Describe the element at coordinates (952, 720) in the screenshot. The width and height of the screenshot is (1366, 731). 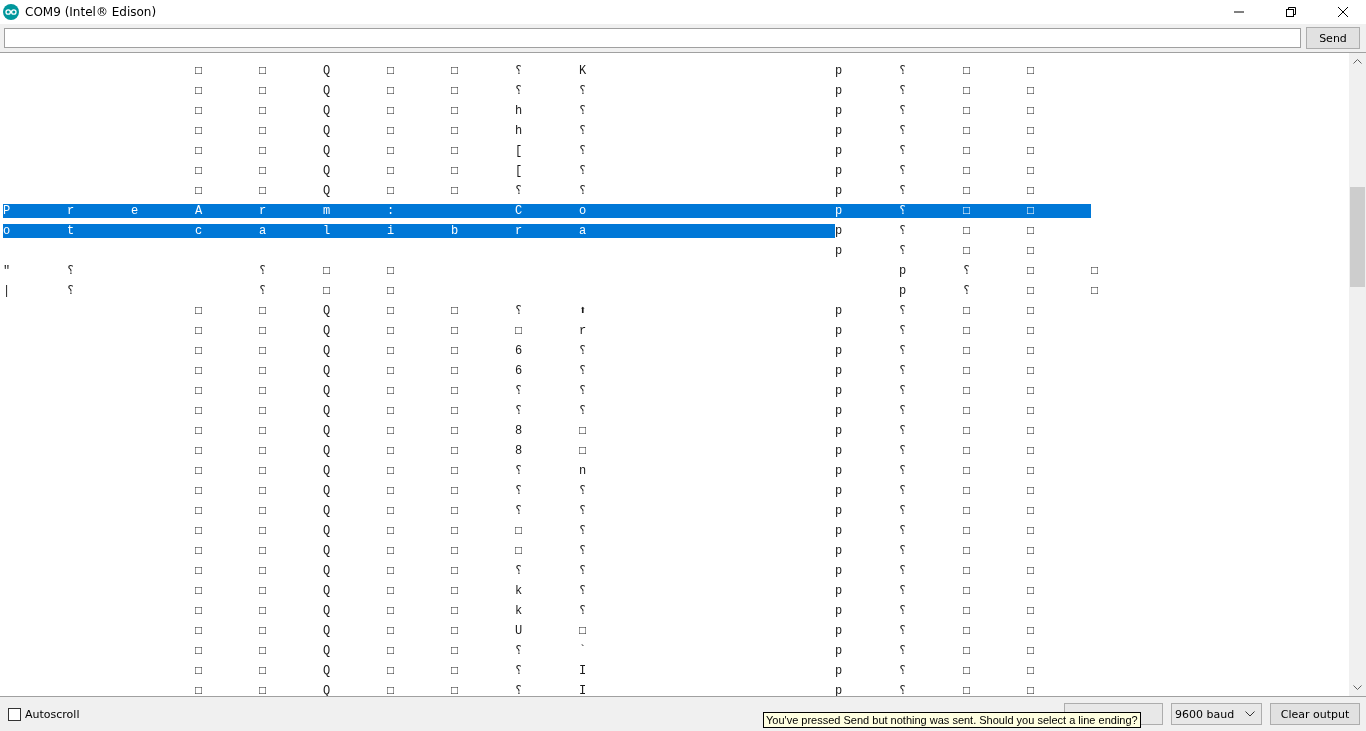
I see `tooltip: You've pressed Send but nothing was sent. Should you select a line ending?` at that location.